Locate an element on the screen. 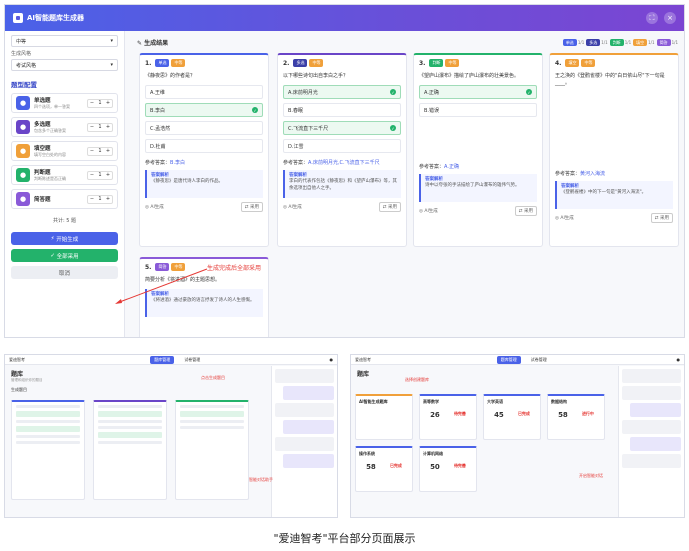  filter-chip: 简答 is located at coordinates (663, 42).